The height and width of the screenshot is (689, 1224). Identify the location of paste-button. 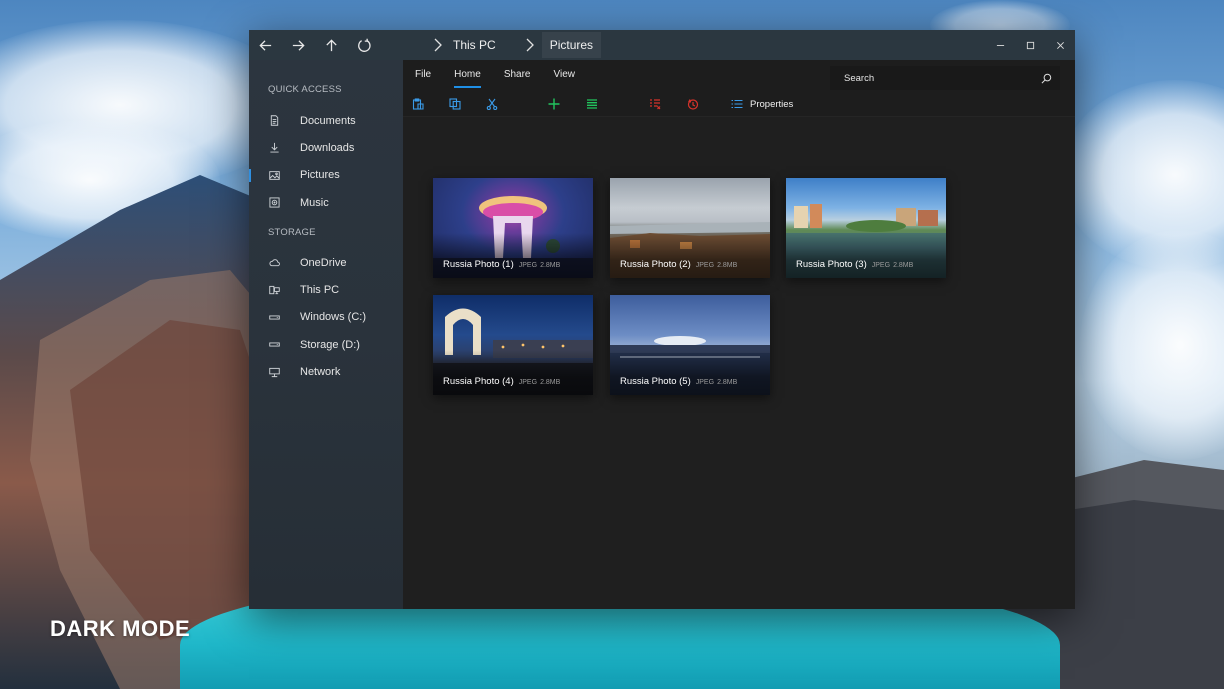
(418, 104).